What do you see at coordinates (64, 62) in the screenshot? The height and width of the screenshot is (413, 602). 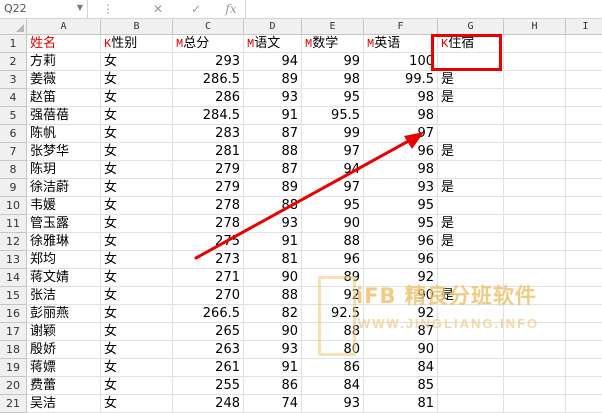 I see `cell-name: 方莉` at bounding box center [64, 62].